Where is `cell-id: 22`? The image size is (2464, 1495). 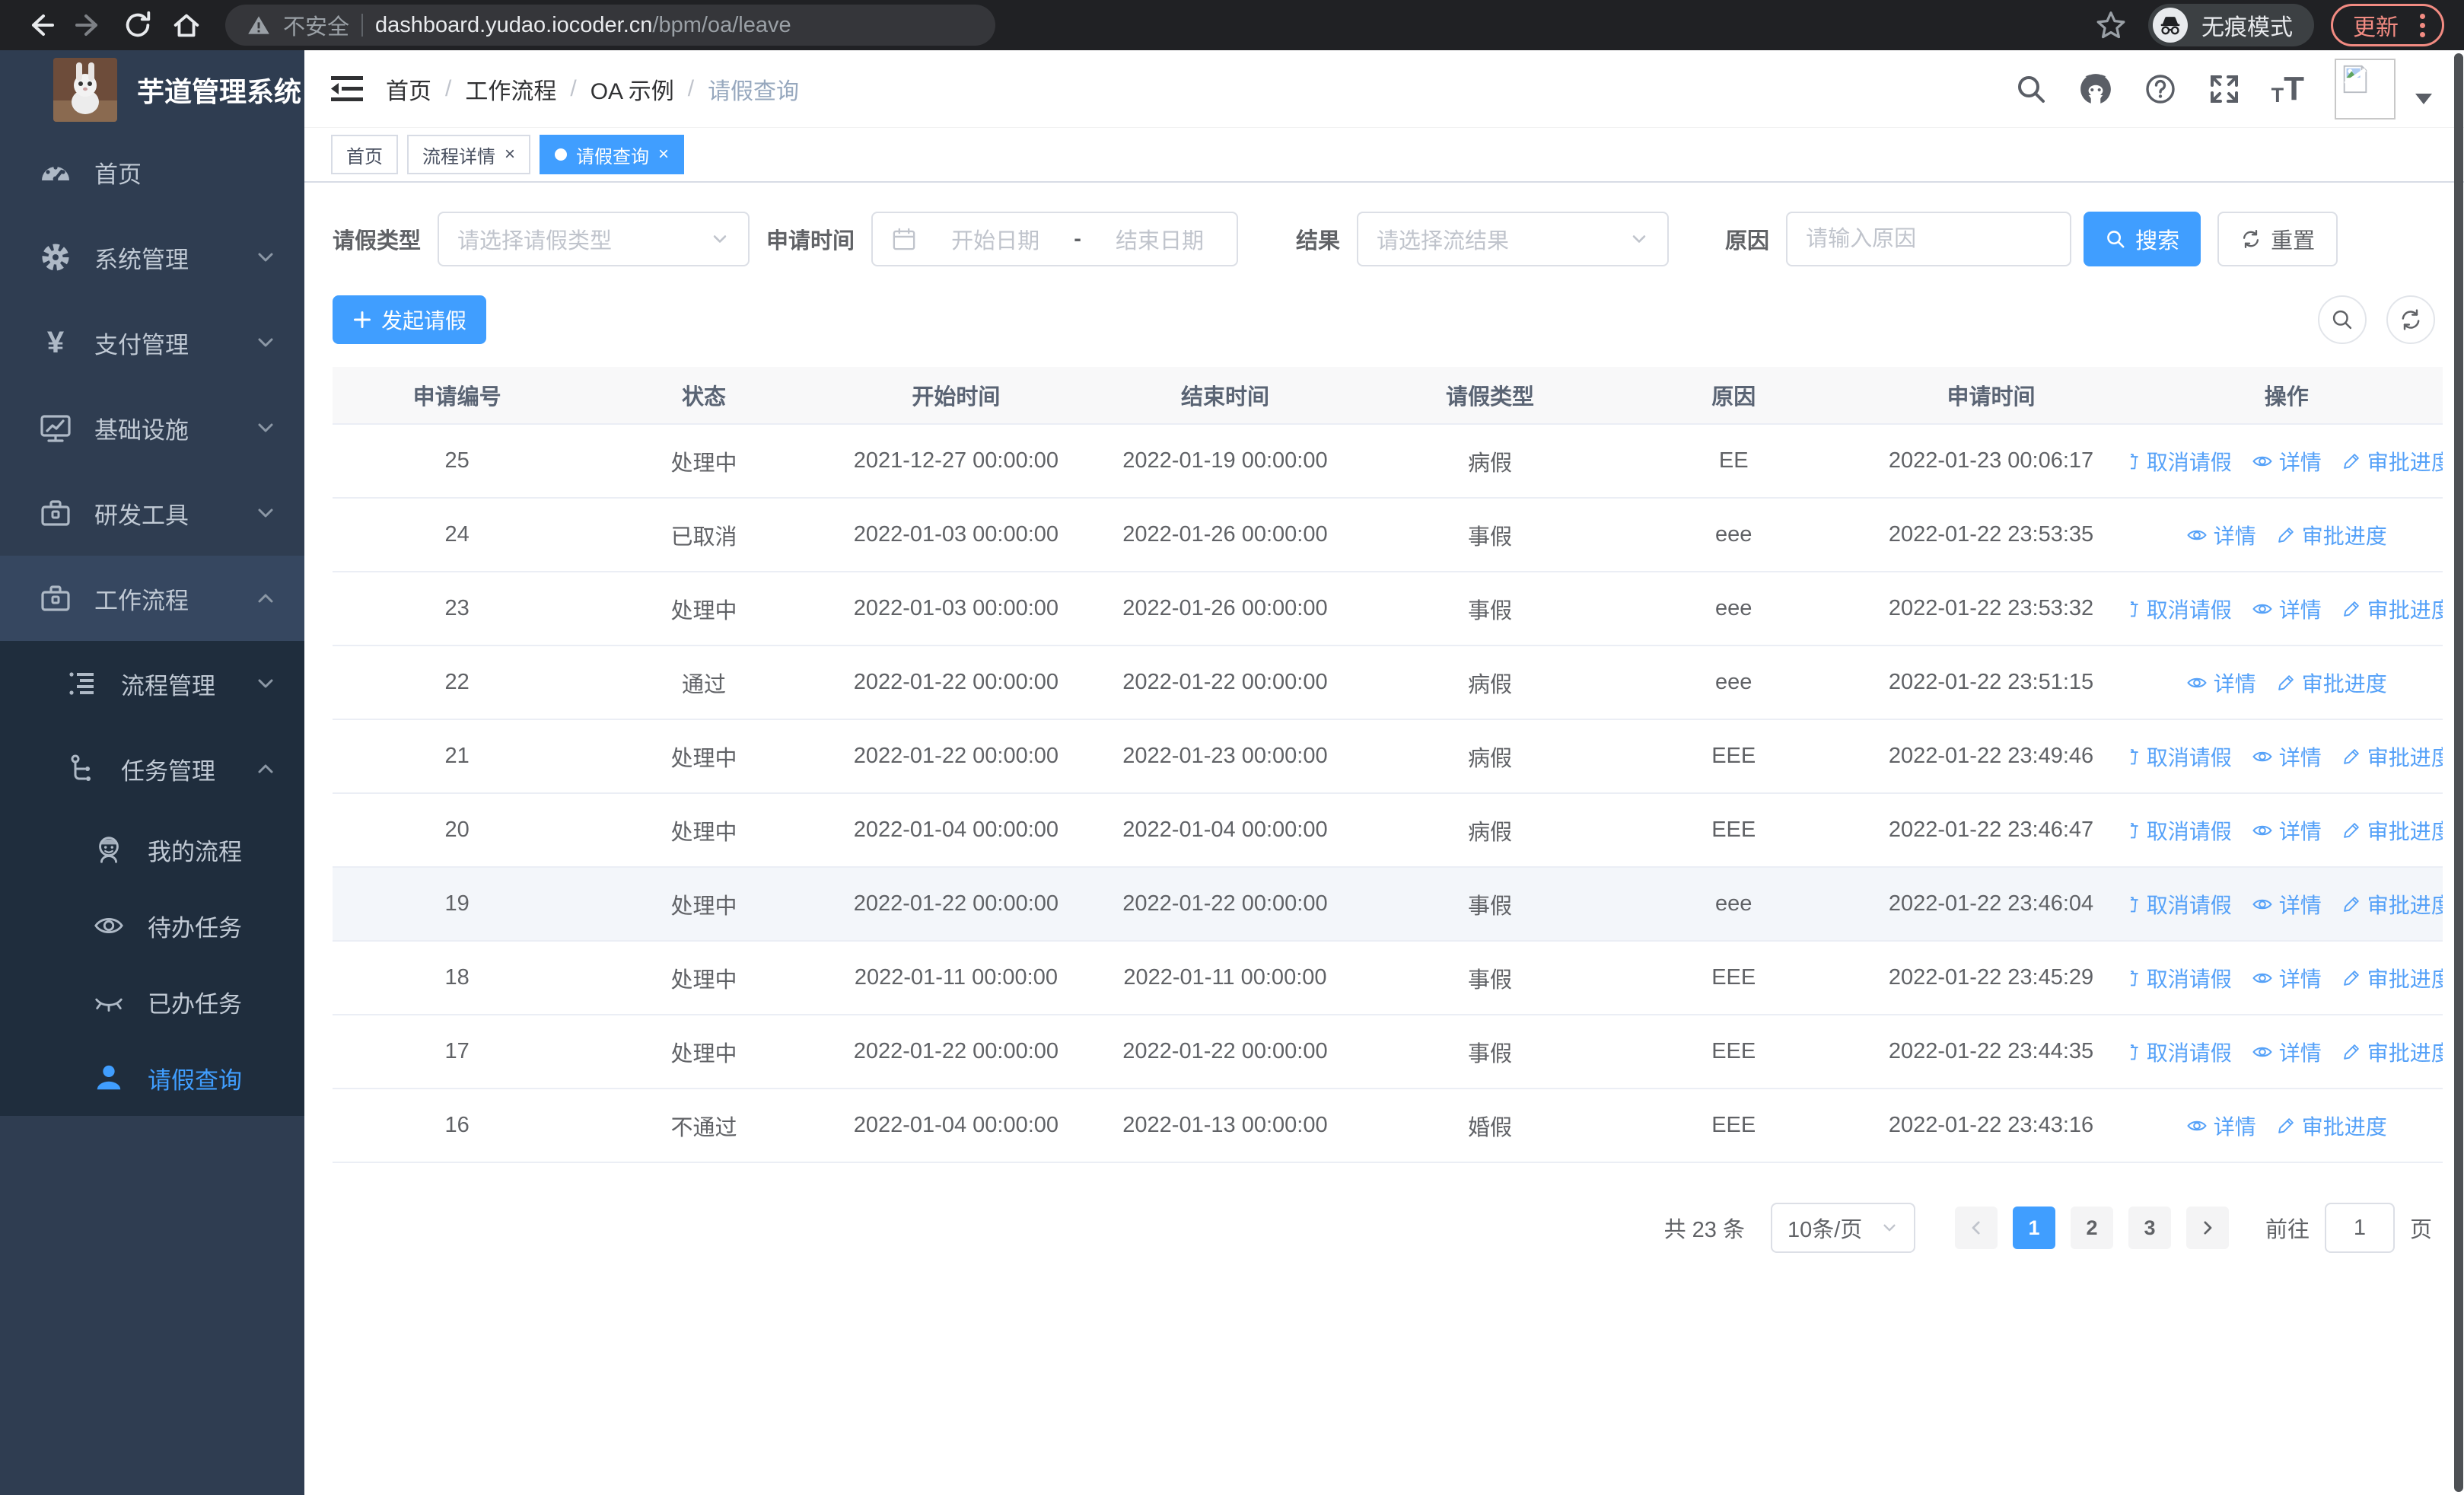 cell-id: 22 is located at coordinates (457, 682).